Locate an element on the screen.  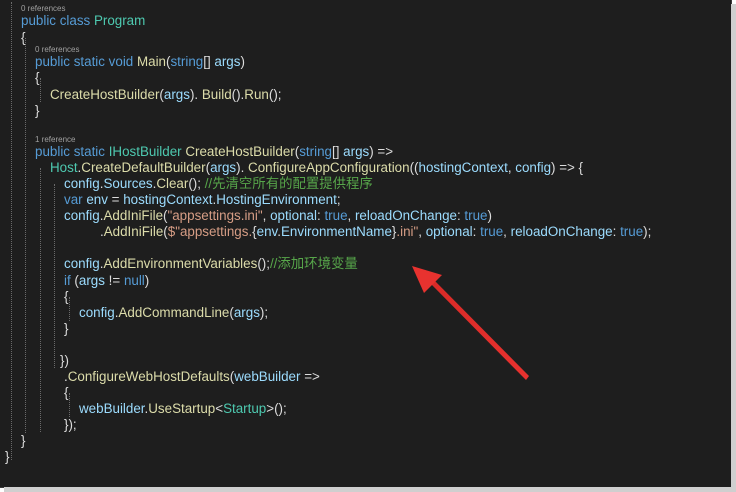
arrow-shaft is located at coordinates (479, 329).